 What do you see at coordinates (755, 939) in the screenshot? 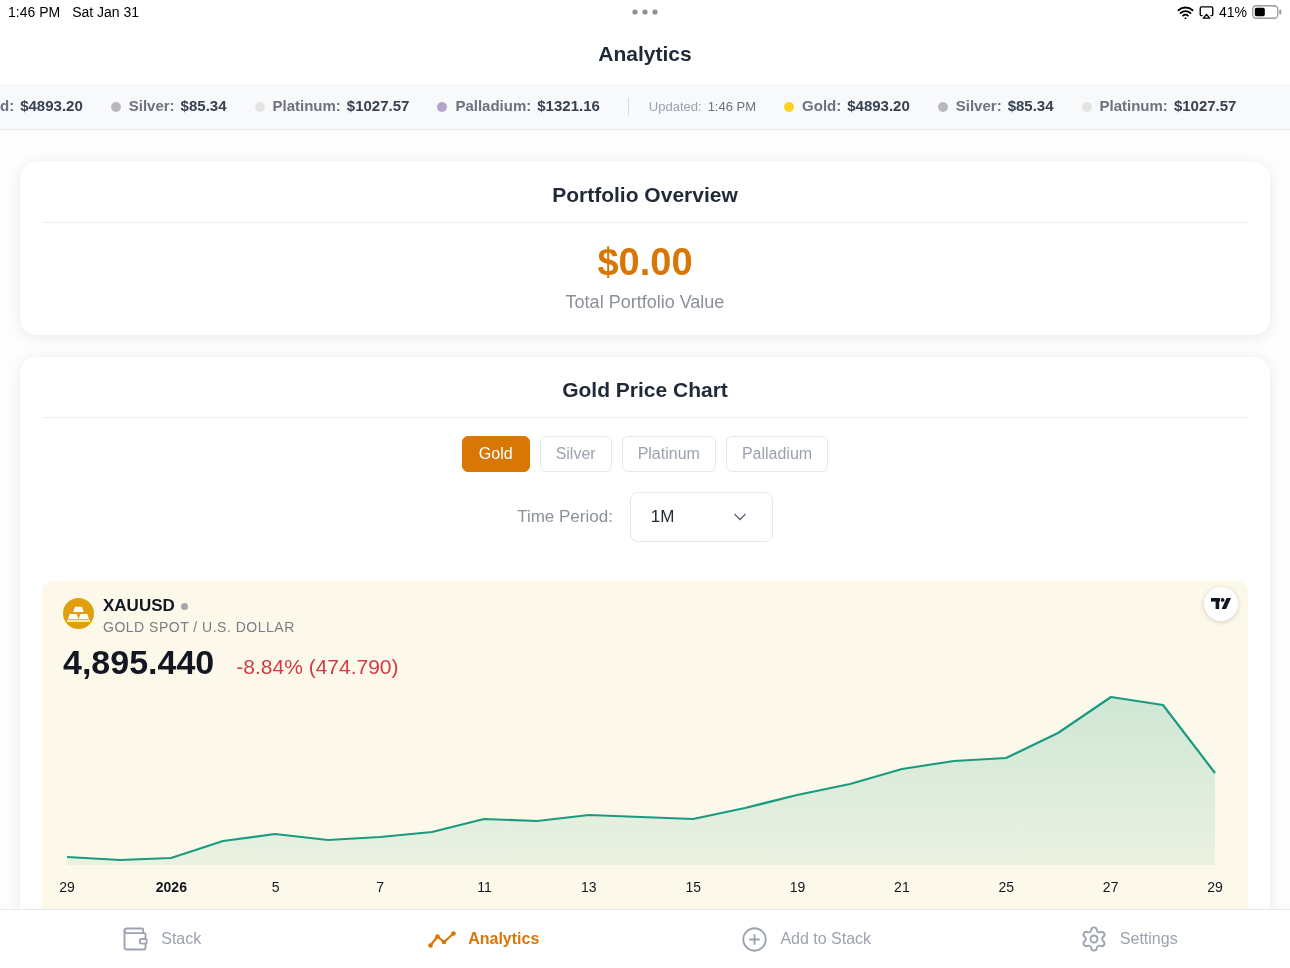
I see `plus-circle-icon` at bounding box center [755, 939].